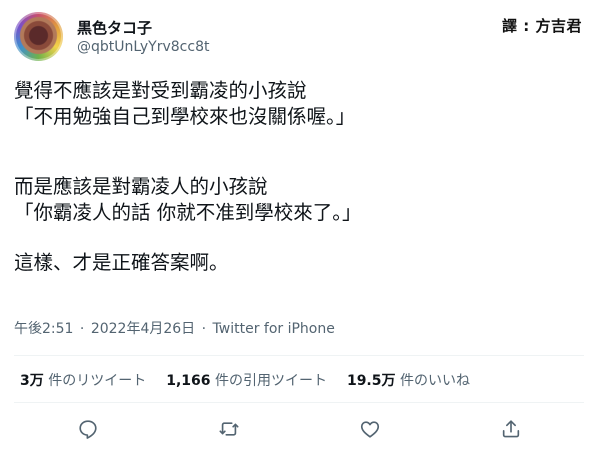 This screenshot has width=598, height=454. Describe the element at coordinates (143, 47) in the screenshot. I see `user-handle: @qbtUnLyYrv8cc8t` at that location.